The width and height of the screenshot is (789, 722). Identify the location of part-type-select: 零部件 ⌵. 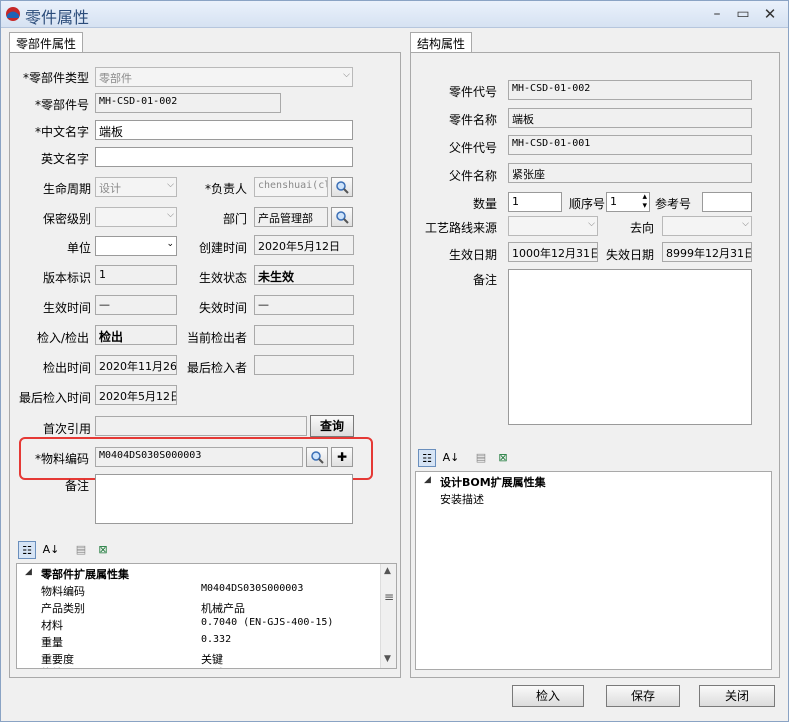
(224, 77).